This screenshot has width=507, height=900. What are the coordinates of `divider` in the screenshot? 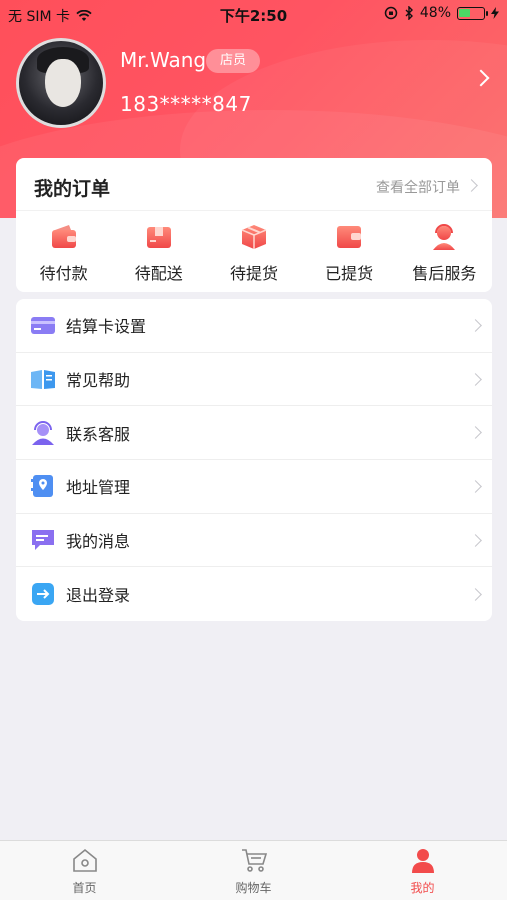 It's located at (254, 210).